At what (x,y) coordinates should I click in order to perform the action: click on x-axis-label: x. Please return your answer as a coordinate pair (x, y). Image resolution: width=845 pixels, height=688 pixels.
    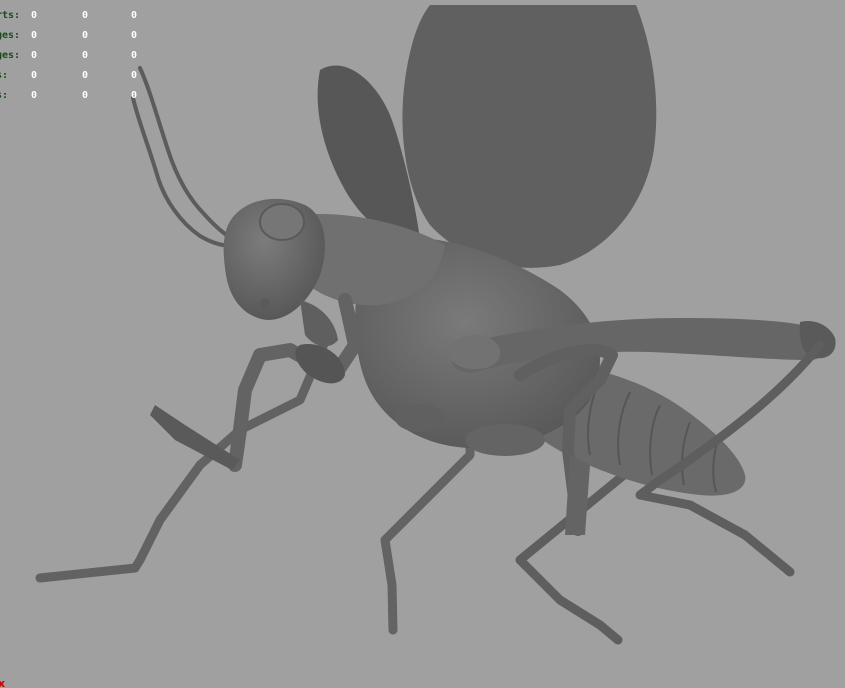
    Looking at the image, I should click on (3, 682).